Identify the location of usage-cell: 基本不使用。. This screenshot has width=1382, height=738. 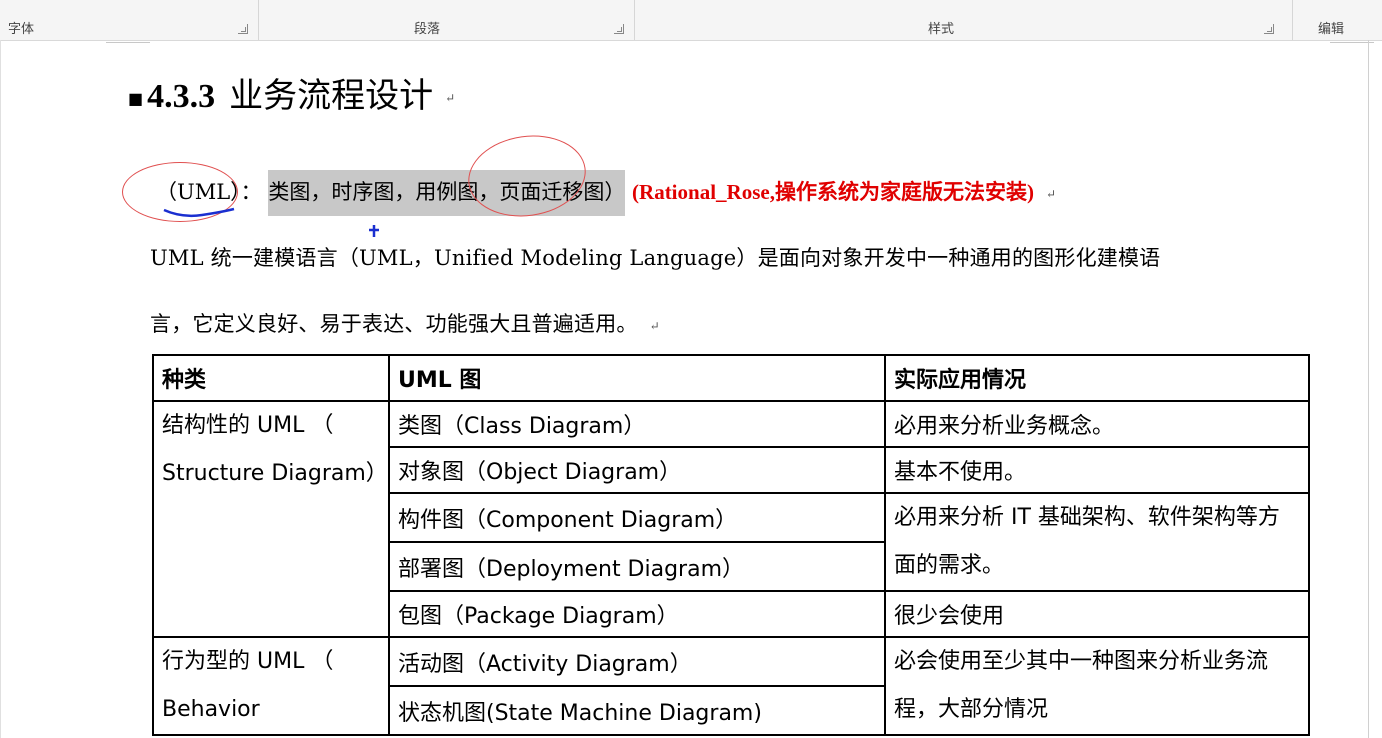
(1097, 470).